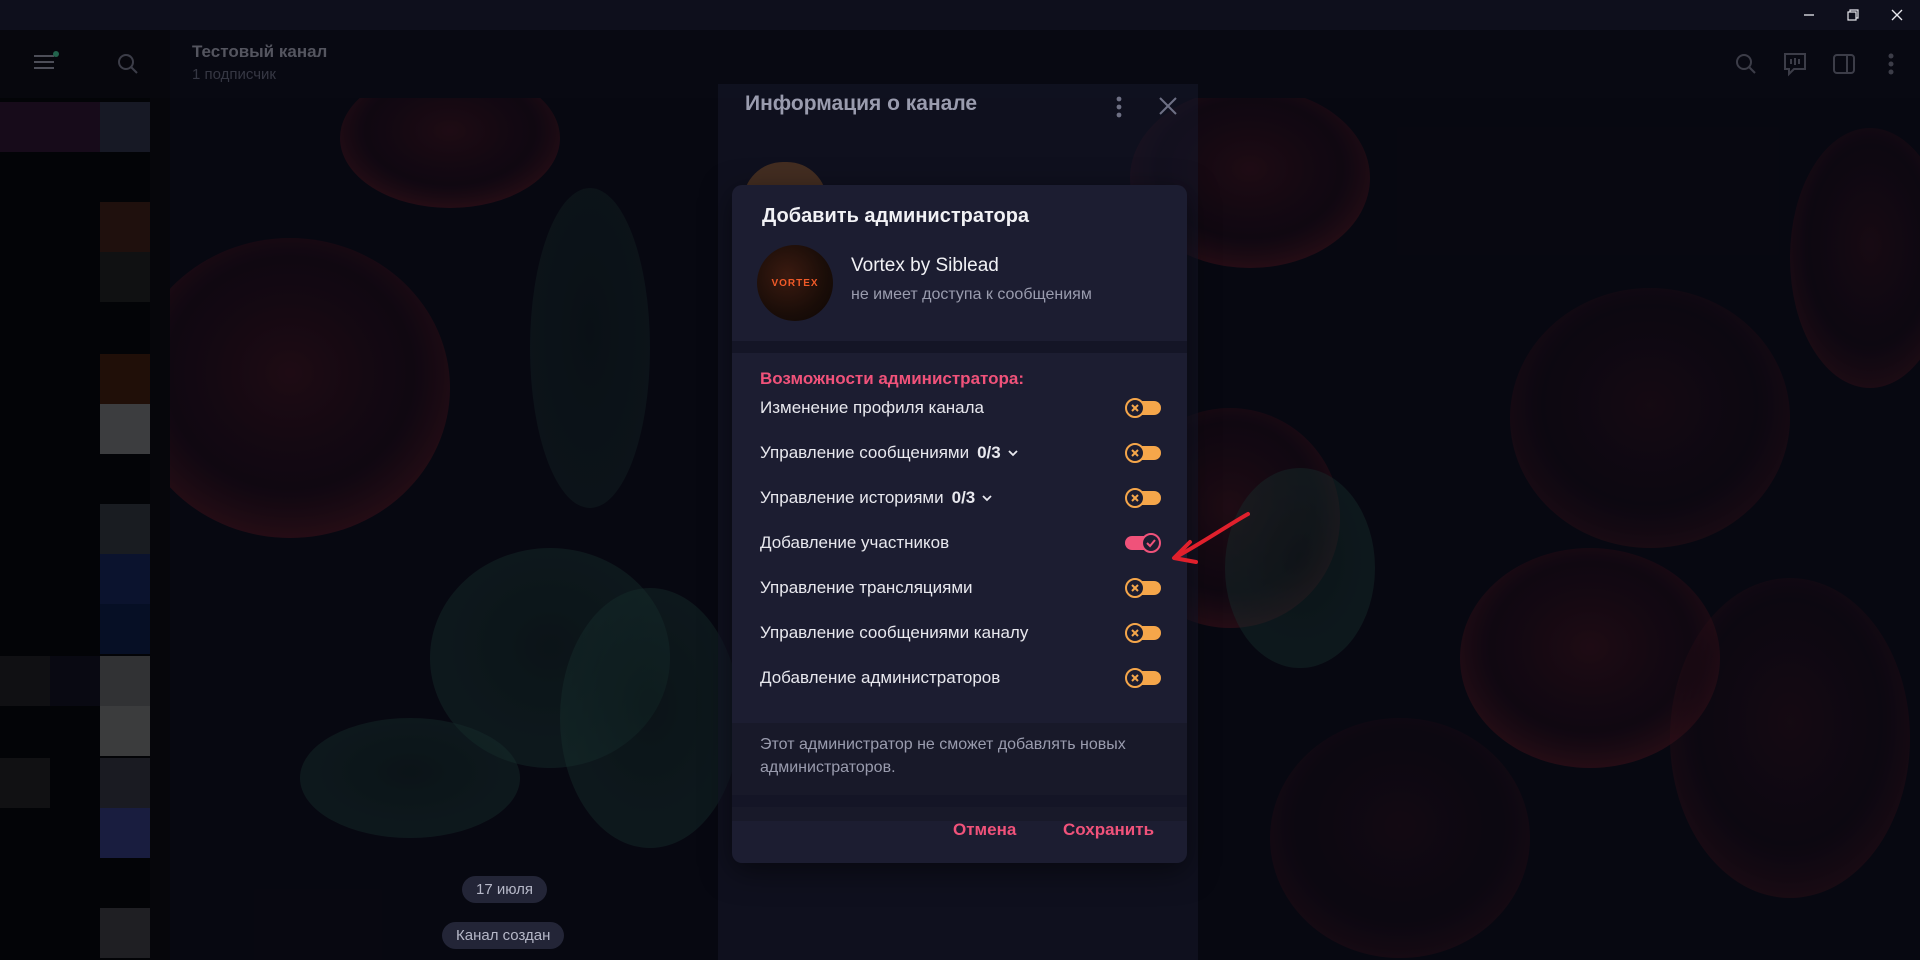  I want to click on permission-label: Добавление участников, so click(855, 542).